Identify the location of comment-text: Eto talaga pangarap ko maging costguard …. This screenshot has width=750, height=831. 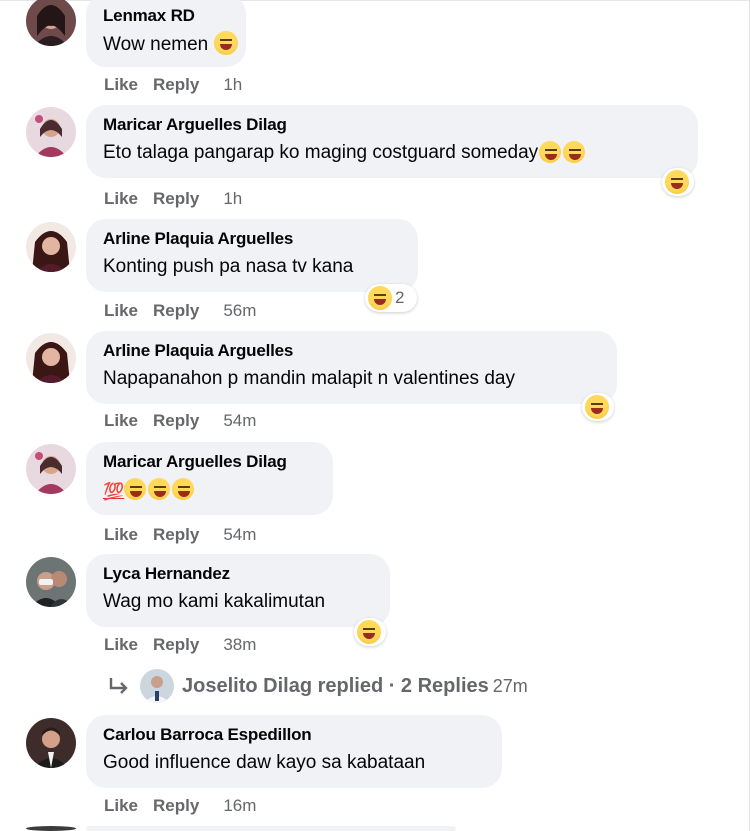
(392, 153).